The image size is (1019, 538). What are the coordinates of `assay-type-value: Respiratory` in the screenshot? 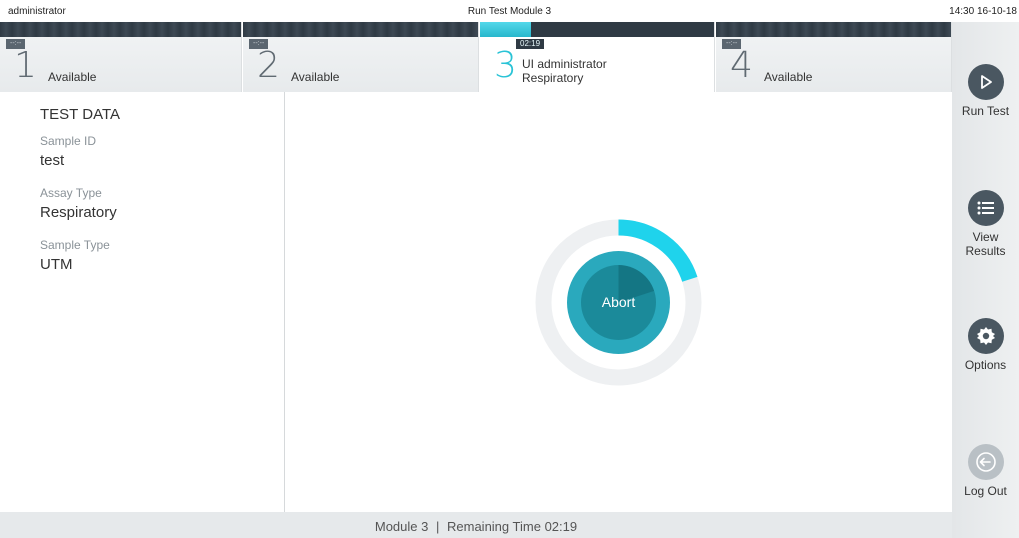 It's located at (78, 212).